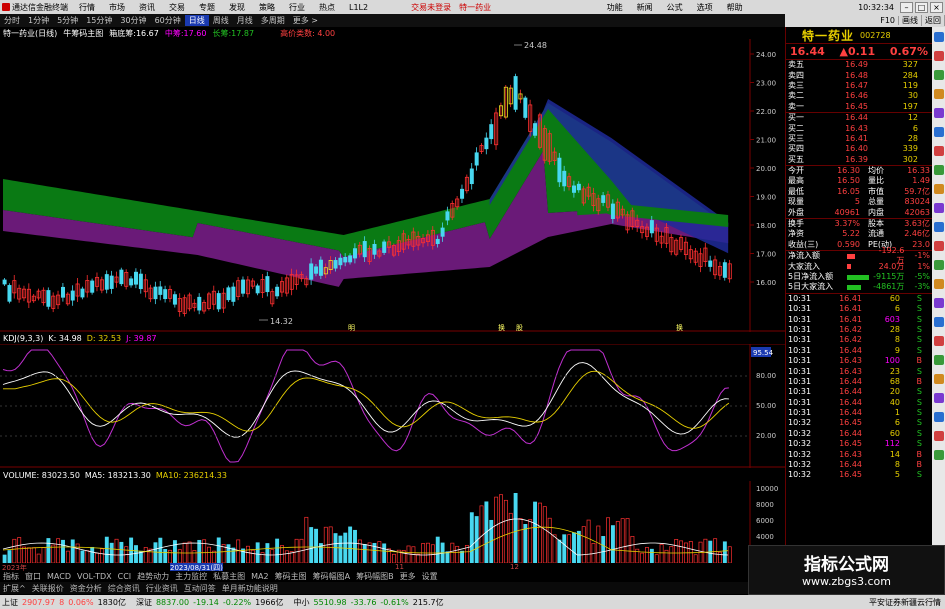 Image resolution: width=945 pixels, height=609 pixels. I want to click on tick-row: 10:31 16.41 603 S, so click(859, 319).